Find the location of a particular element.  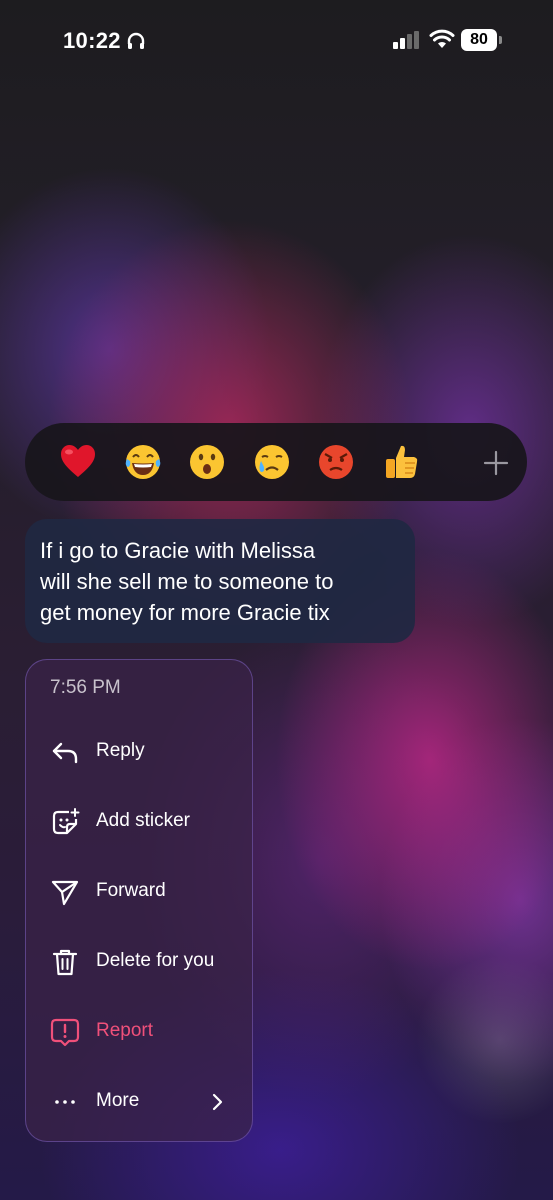

battery-tip is located at coordinates (500, 40).